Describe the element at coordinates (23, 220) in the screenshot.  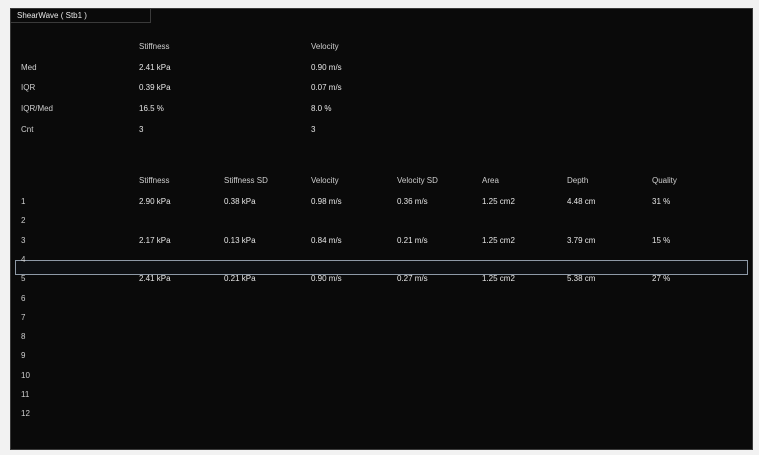
I see `row-index: 2` at that location.